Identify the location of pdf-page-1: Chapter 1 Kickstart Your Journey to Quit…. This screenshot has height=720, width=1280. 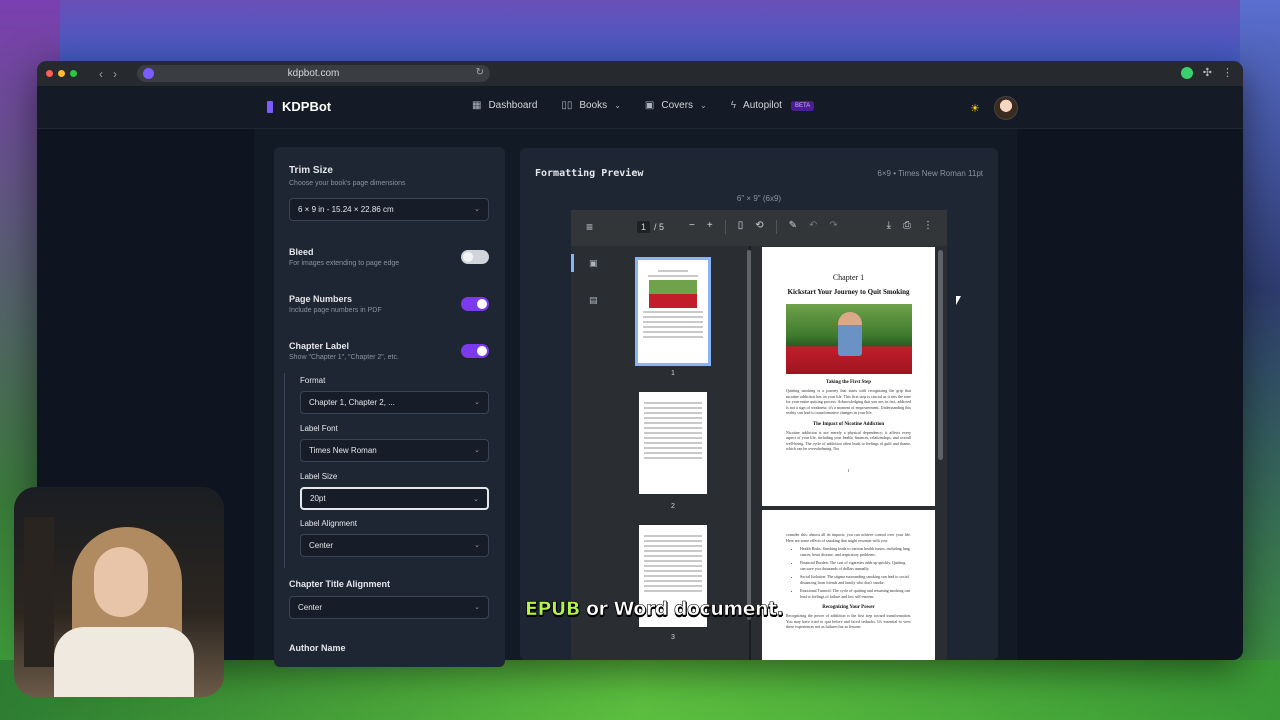
(848, 376).